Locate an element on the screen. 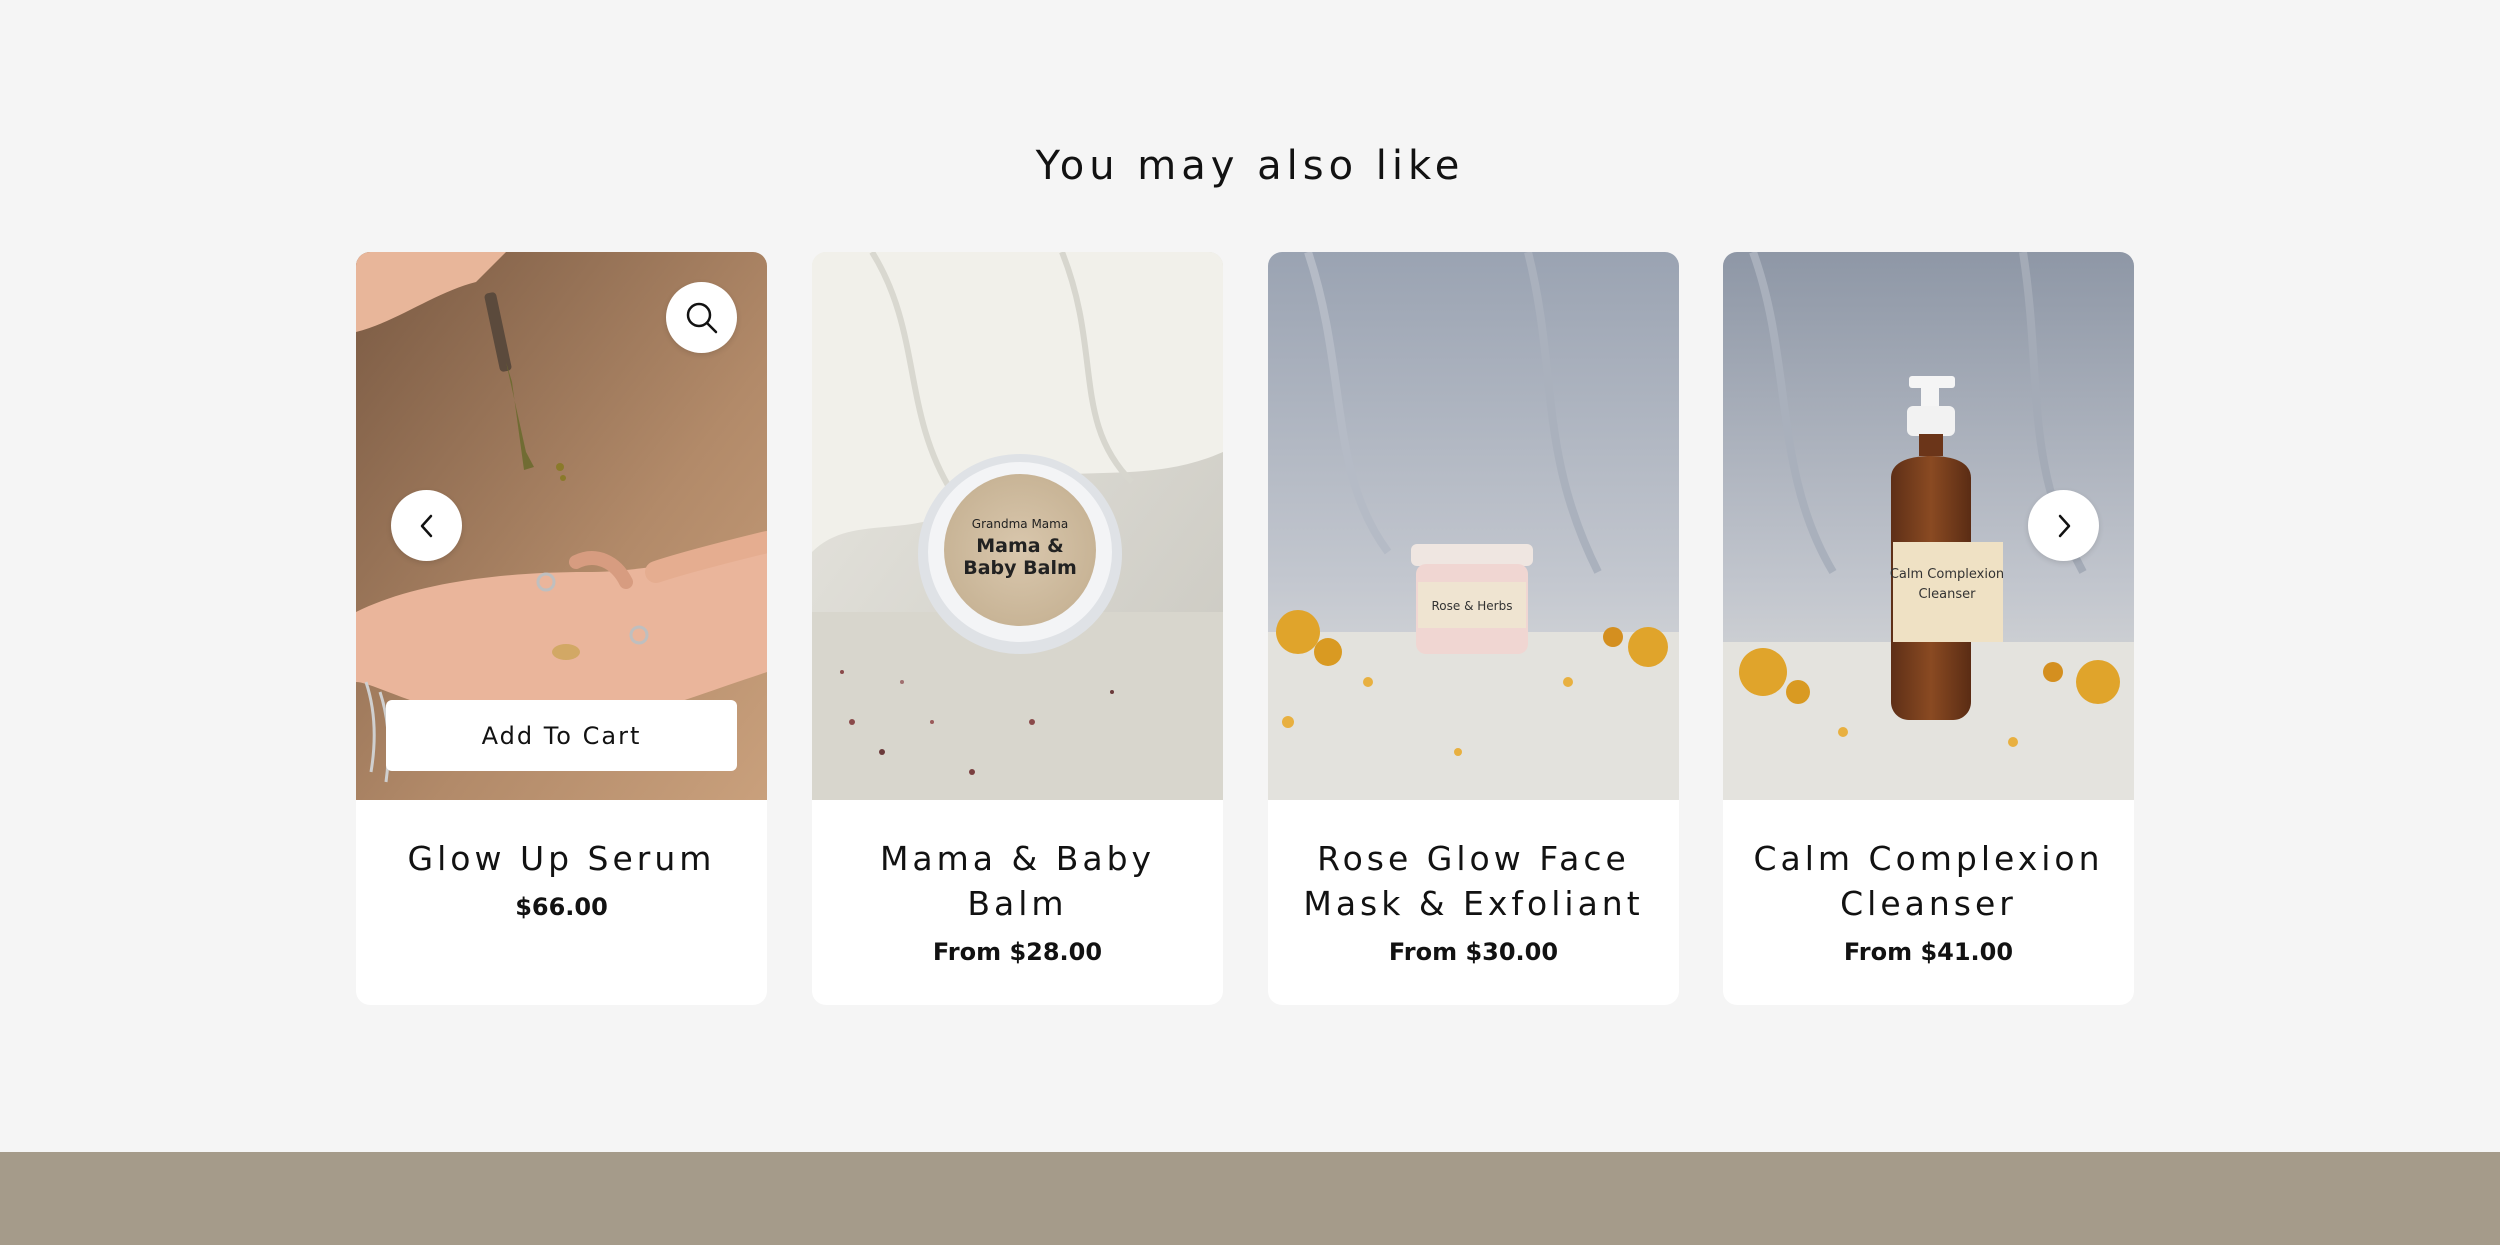 The image size is (2500, 1245). product-card: Add To Cart Glow Up Serum $66.00 is located at coordinates (561, 628).